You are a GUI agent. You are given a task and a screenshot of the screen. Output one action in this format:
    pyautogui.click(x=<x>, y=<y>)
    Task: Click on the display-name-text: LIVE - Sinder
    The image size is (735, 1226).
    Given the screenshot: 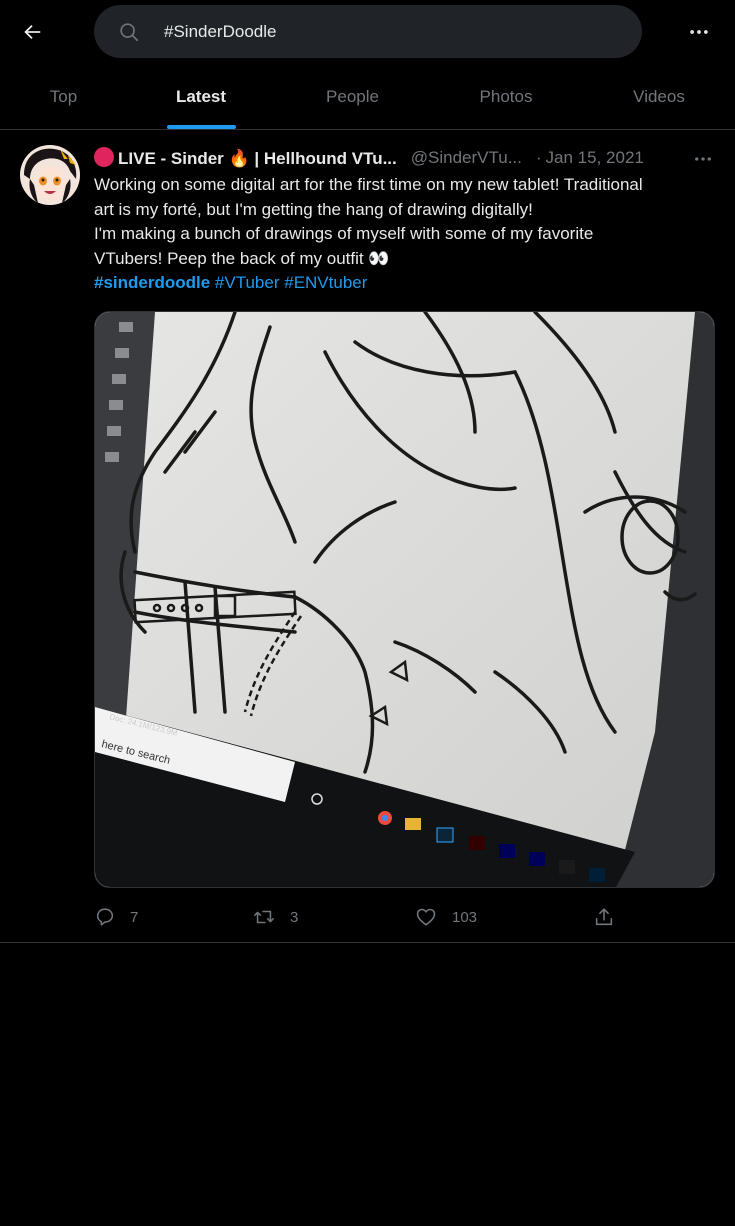 What is the action you would take?
    pyautogui.click(x=173, y=158)
    